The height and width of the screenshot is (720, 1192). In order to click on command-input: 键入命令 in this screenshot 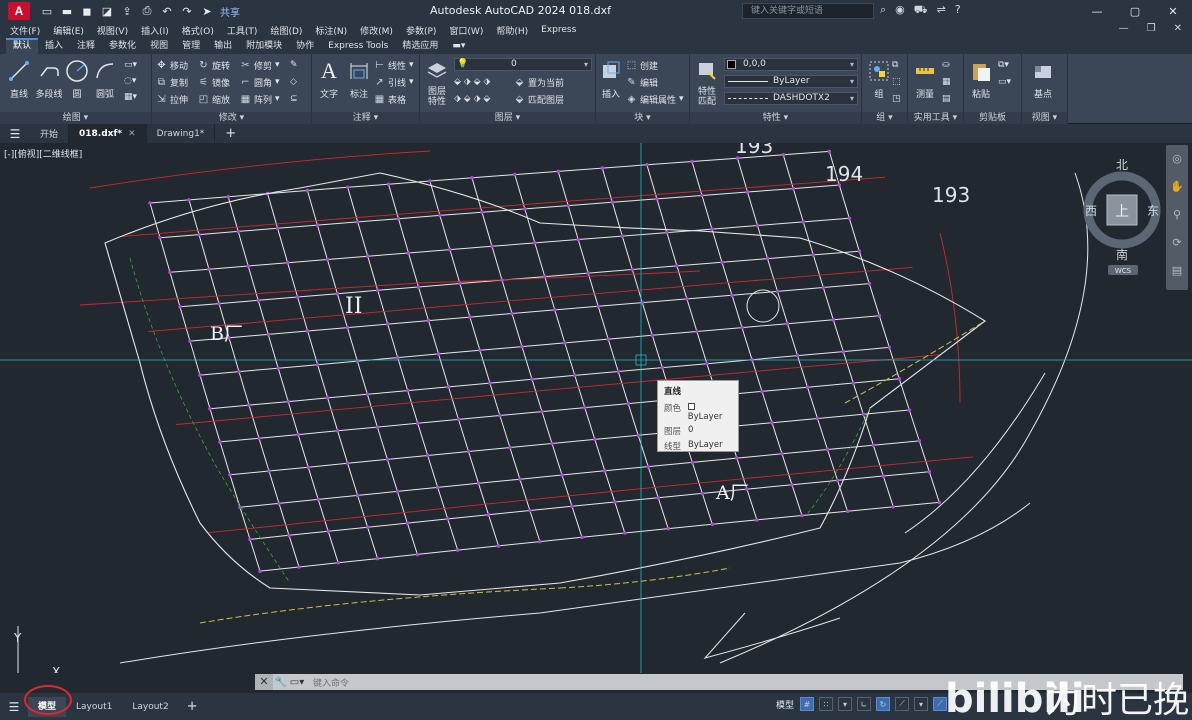, I will do `click(327, 682)`.